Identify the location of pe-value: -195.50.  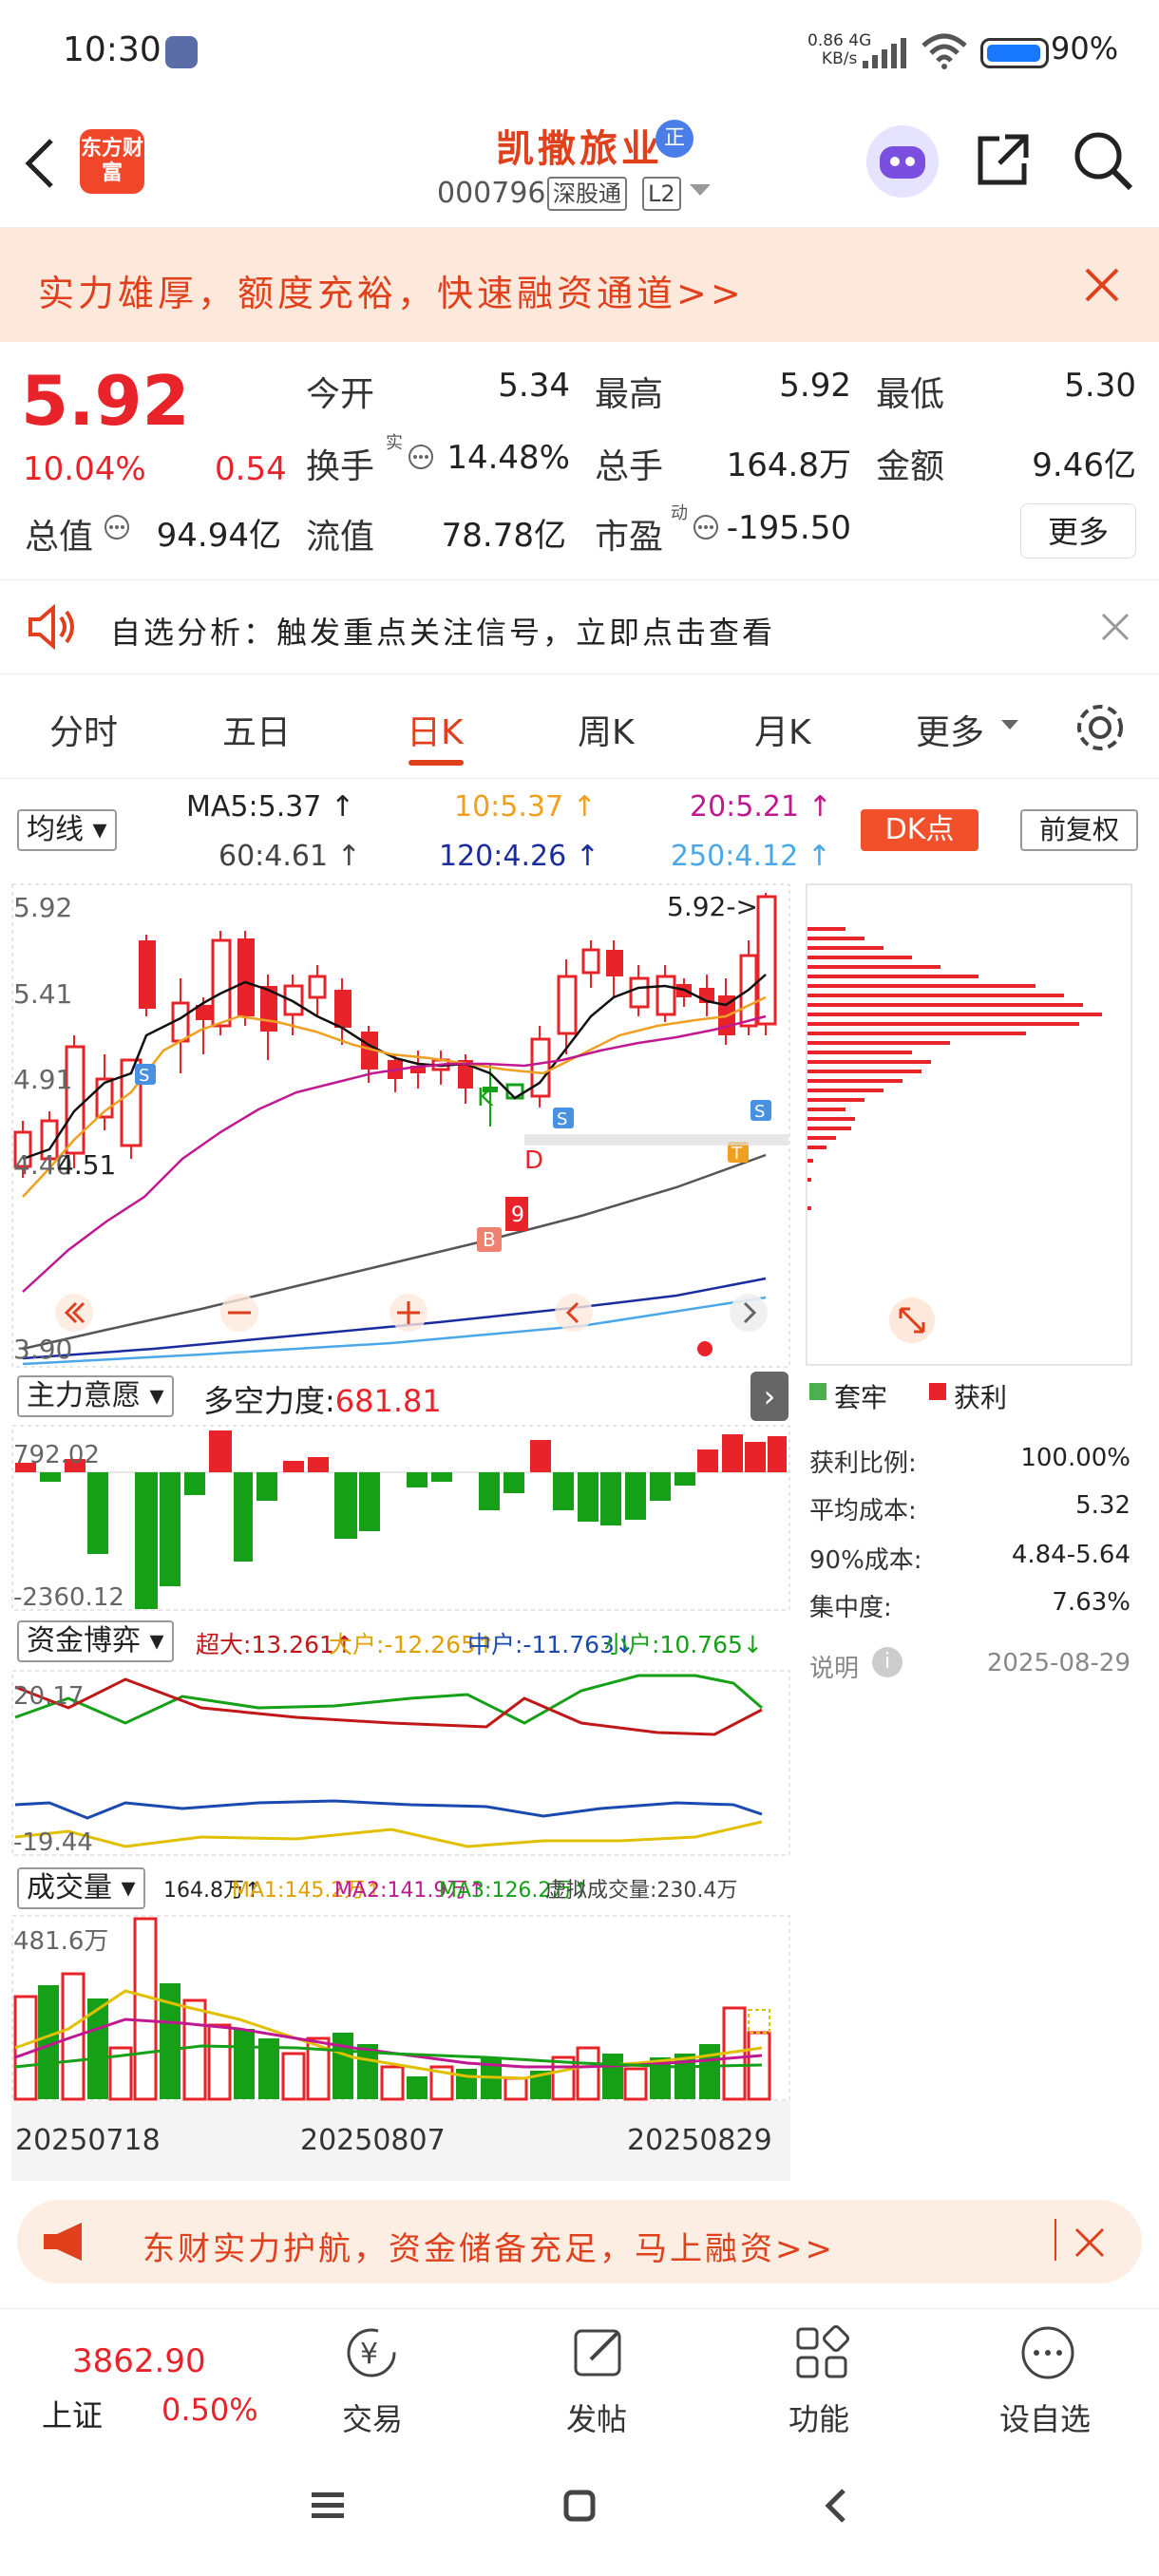
(788, 528).